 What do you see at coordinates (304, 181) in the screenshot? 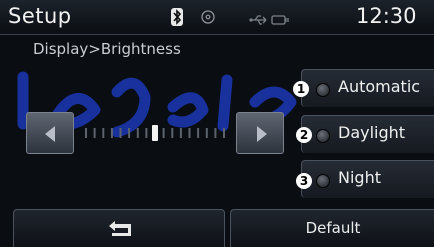
I see `callout-badge-3: 3` at bounding box center [304, 181].